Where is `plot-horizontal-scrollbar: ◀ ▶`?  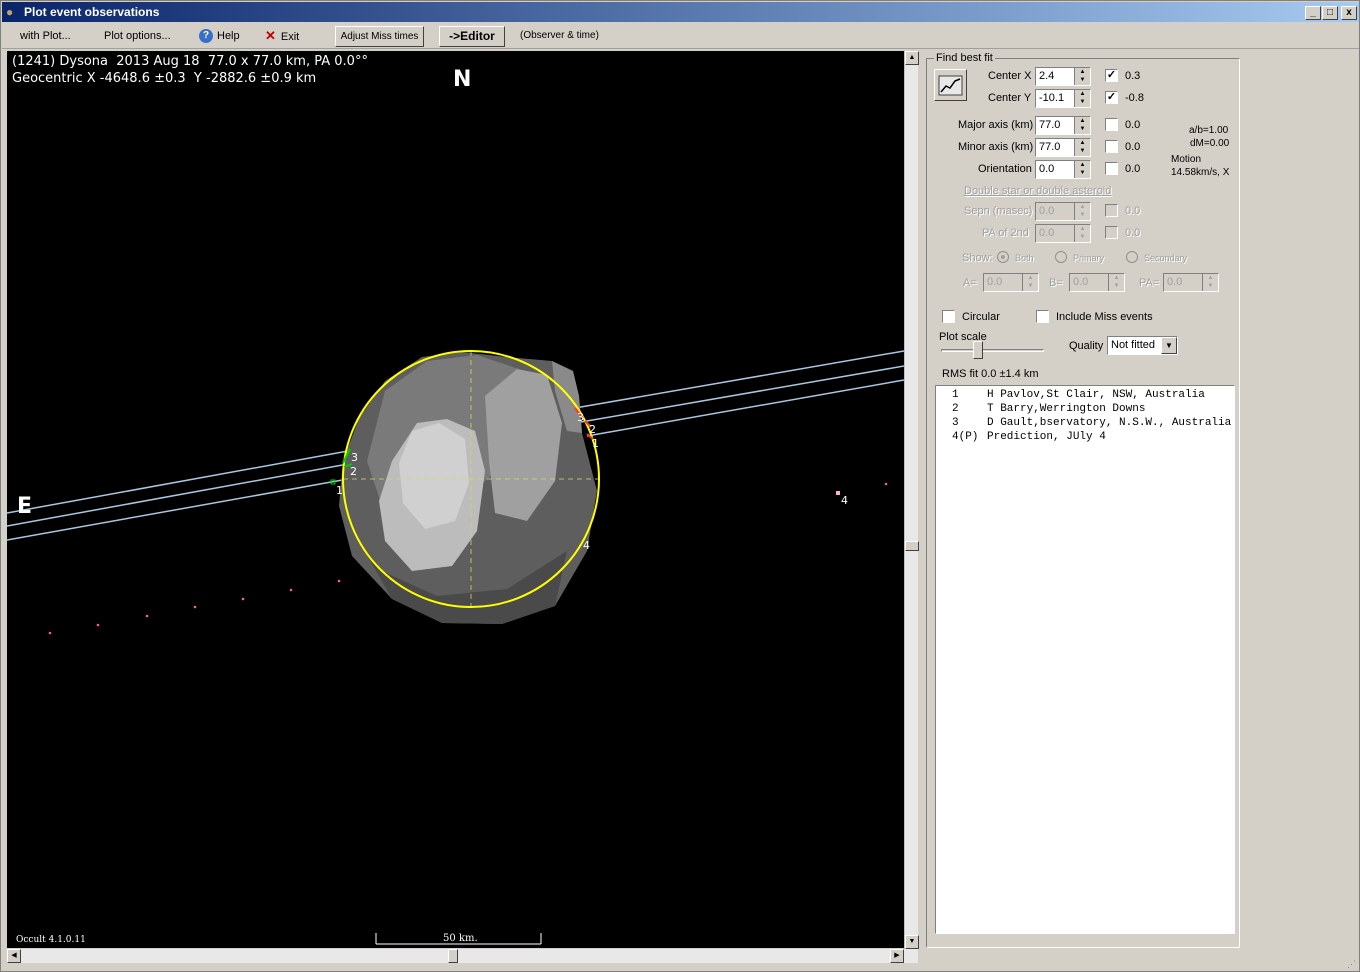 plot-horizontal-scrollbar: ◀ ▶ is located at coordinates (462, 956).